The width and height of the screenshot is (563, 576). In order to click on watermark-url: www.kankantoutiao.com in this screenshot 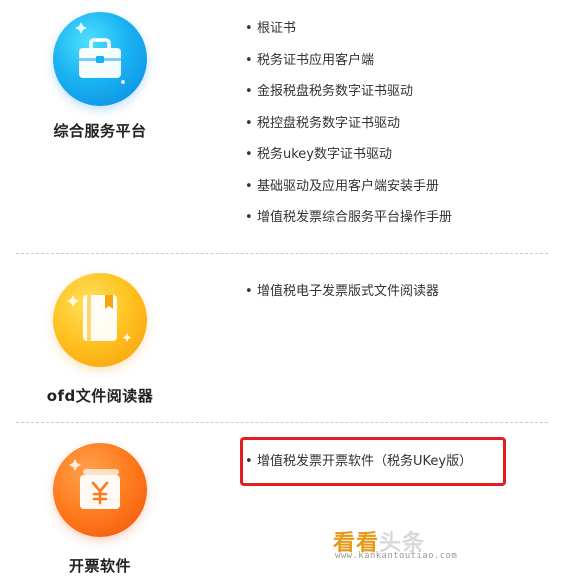, I will do `click(396, 556)`.